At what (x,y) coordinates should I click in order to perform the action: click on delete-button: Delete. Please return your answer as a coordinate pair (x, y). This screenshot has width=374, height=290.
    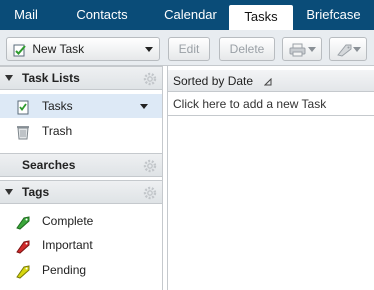
    Looking at the image, I should click on (247, 49).